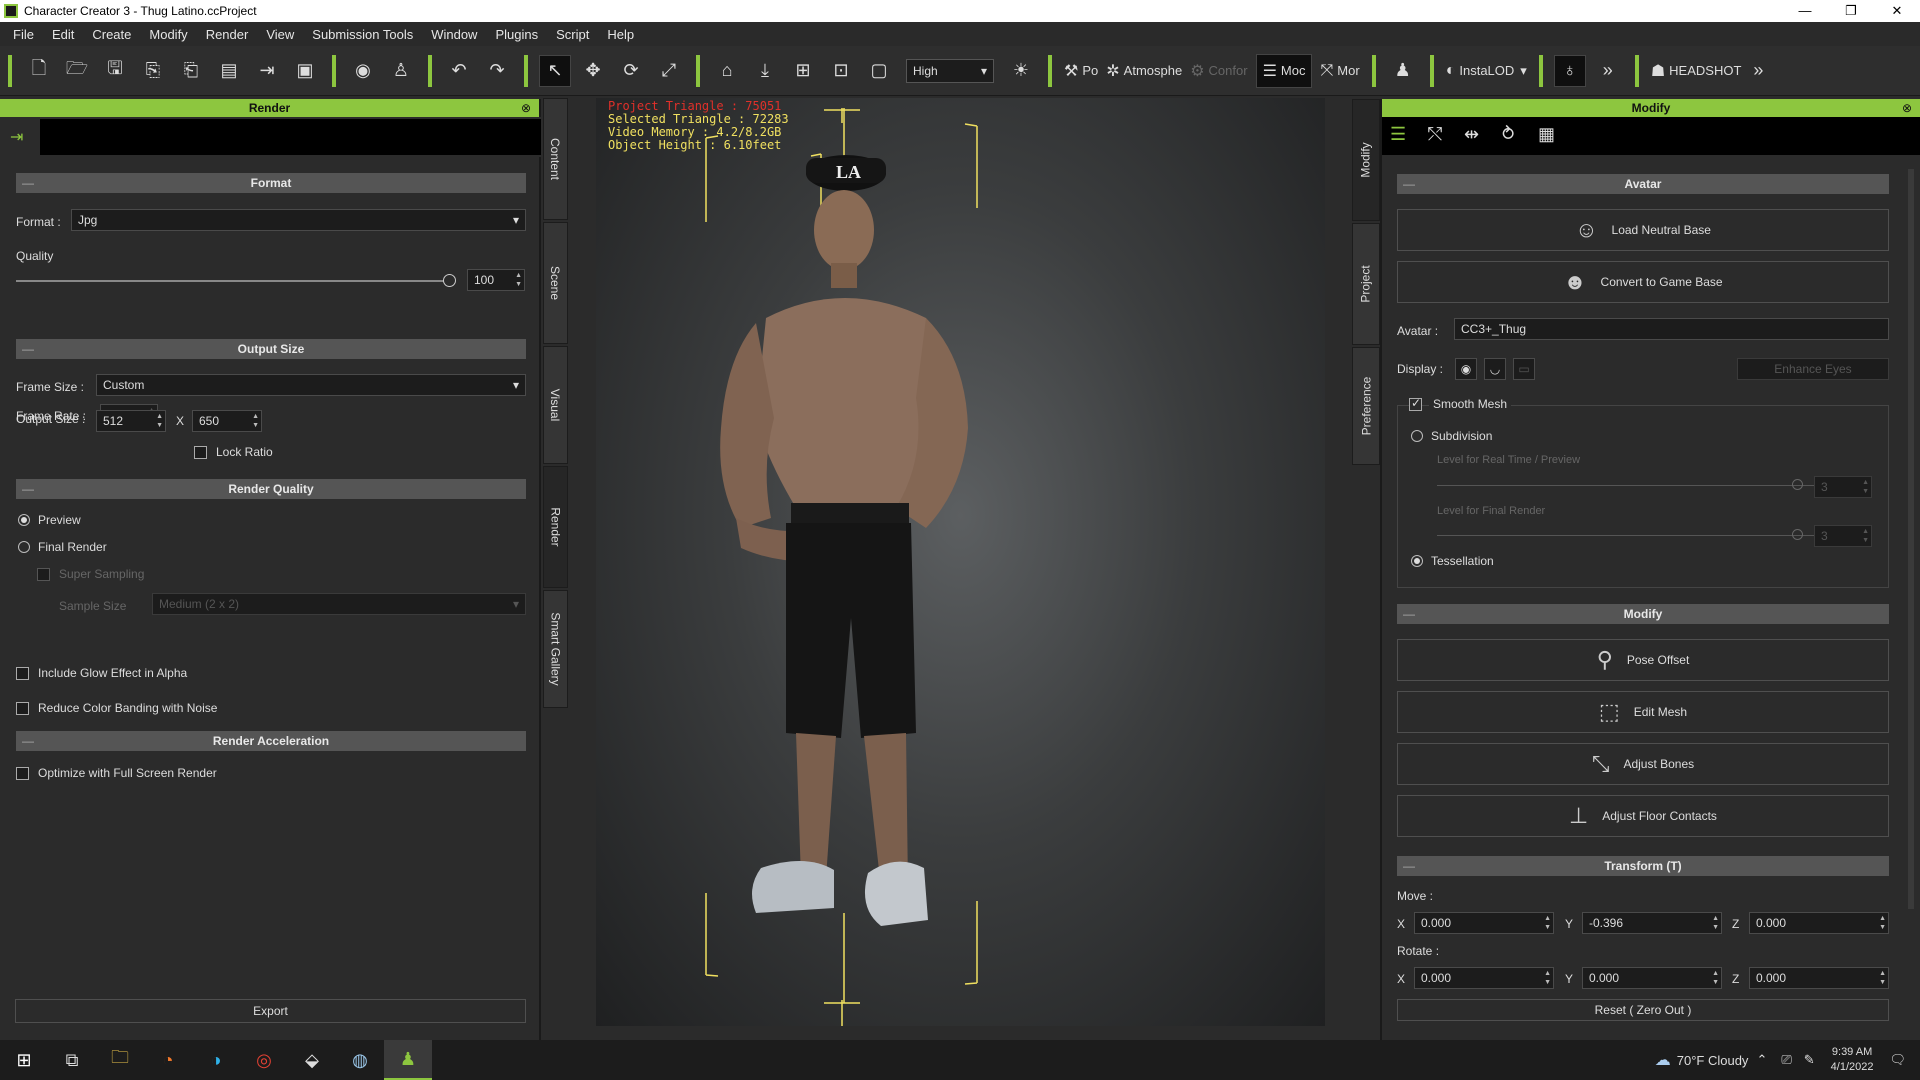 Image resolution: width=1920 pixels, height=1080 pixels. What do you see at coordinates (1366, 160) in the screenshot?
I see `tab-modify: Modify` at bounding box center [1366, 160].